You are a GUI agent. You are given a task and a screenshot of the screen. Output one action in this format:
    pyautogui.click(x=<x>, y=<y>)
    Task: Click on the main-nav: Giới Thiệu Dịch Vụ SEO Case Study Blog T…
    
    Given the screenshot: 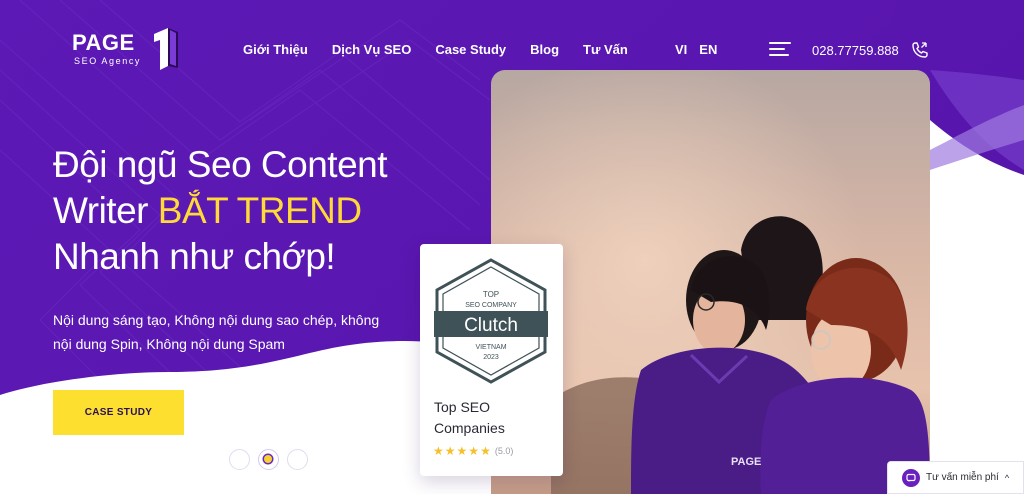 What is the action you would take?
    pyautogui.click(x=447, y=49)
    